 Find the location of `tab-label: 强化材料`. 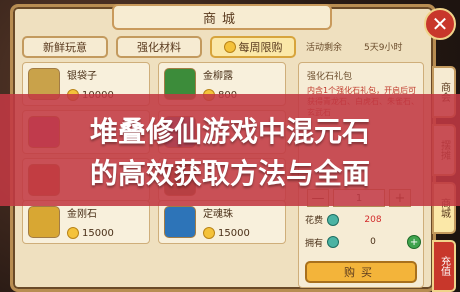

tab-label: 强化材料 is located at coordinates (159, 47).